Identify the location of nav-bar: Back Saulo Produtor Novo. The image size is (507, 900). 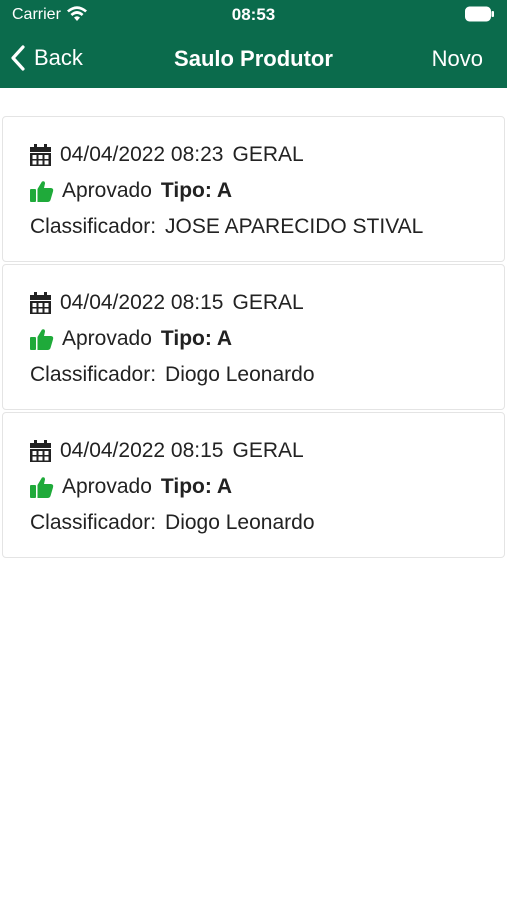
(253, 58).